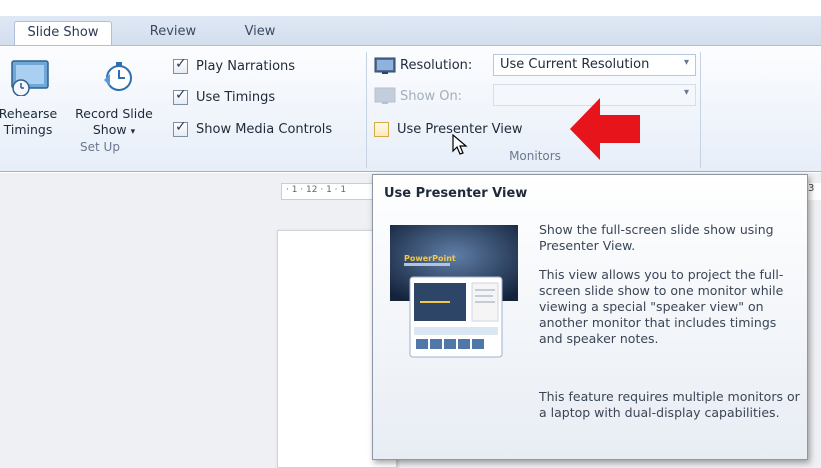 The height and width of the screenshot is (468, 821). I want to click on record-label-line2-wrap: Show ▾, so click(114, 131).